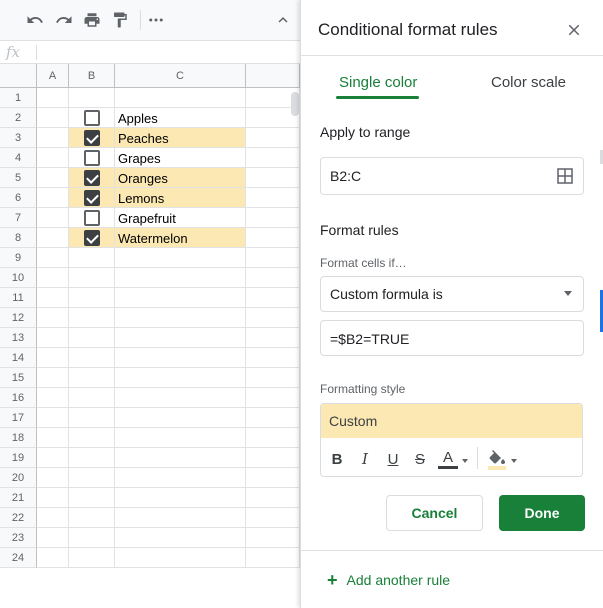 The height and width of the screenshot is (608, 603). Describe the element at coordinates (35, 20) in the screenshot. I see `undo-icon` at that location.